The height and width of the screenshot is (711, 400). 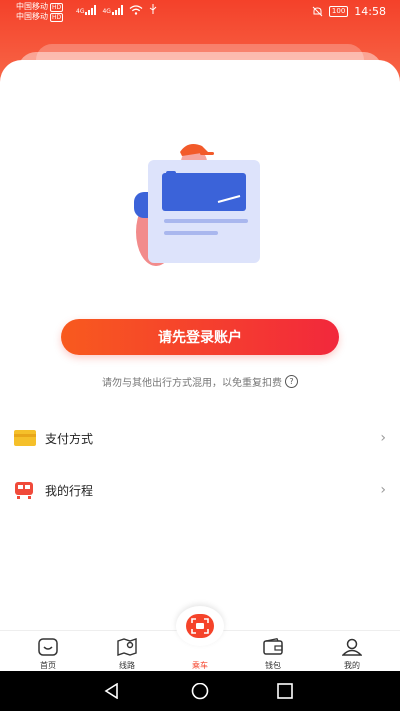 I want to click on card-icon, so click(x=25, y=438).